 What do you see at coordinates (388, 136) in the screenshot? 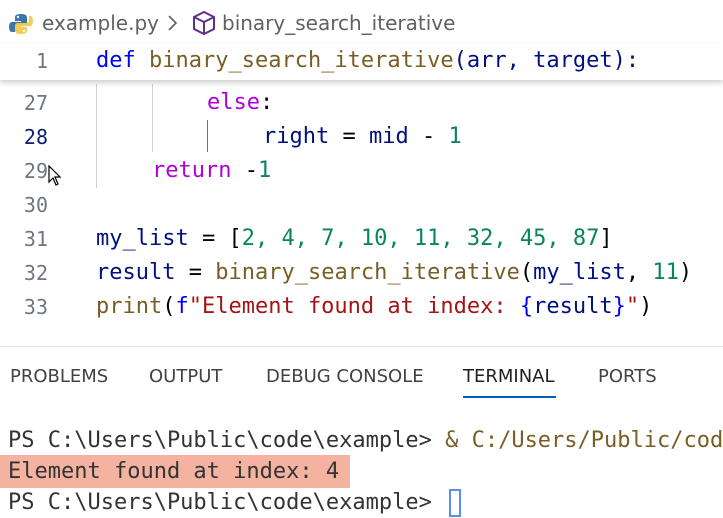
I see `variable: mid` at bounding box center [388, 136].